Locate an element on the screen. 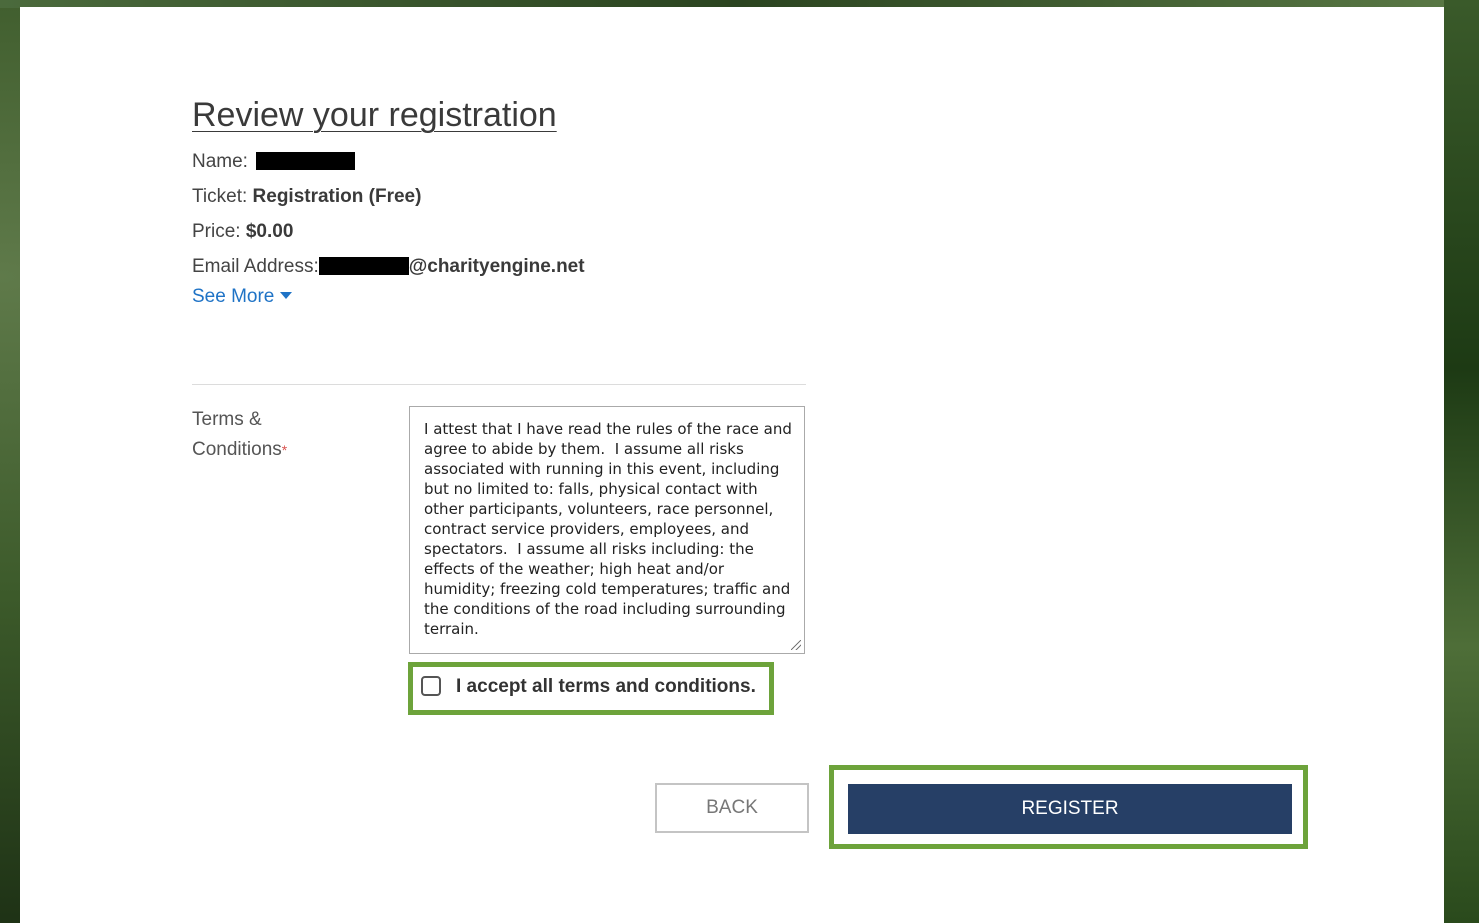 Image resolution: width=1479 pixels, height=923 pixels. ticket-value: Registration (Free) is located at coordinates (337, 196).